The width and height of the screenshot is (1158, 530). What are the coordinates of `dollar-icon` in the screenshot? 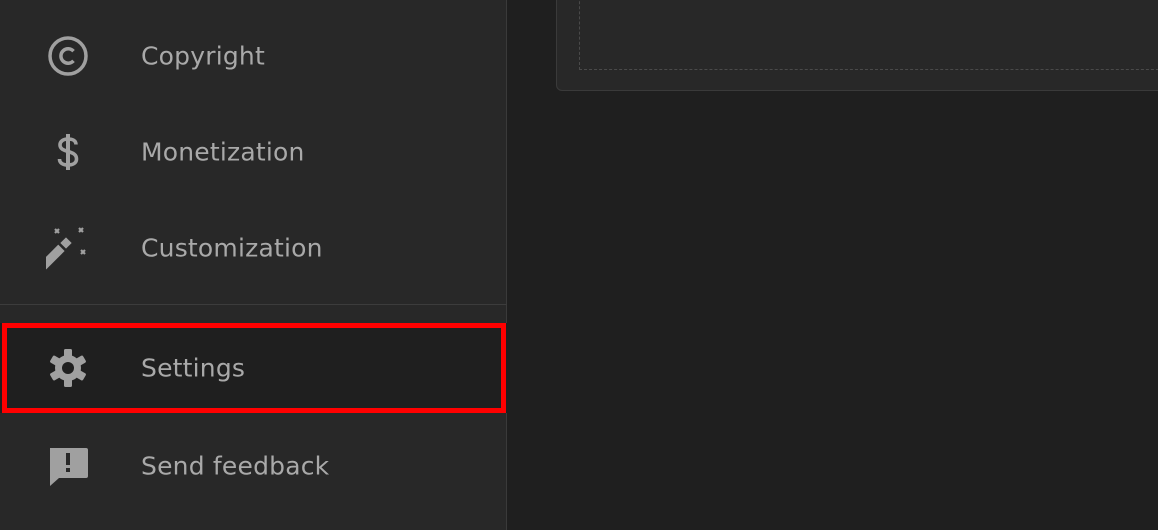 It's located at (68, 152).